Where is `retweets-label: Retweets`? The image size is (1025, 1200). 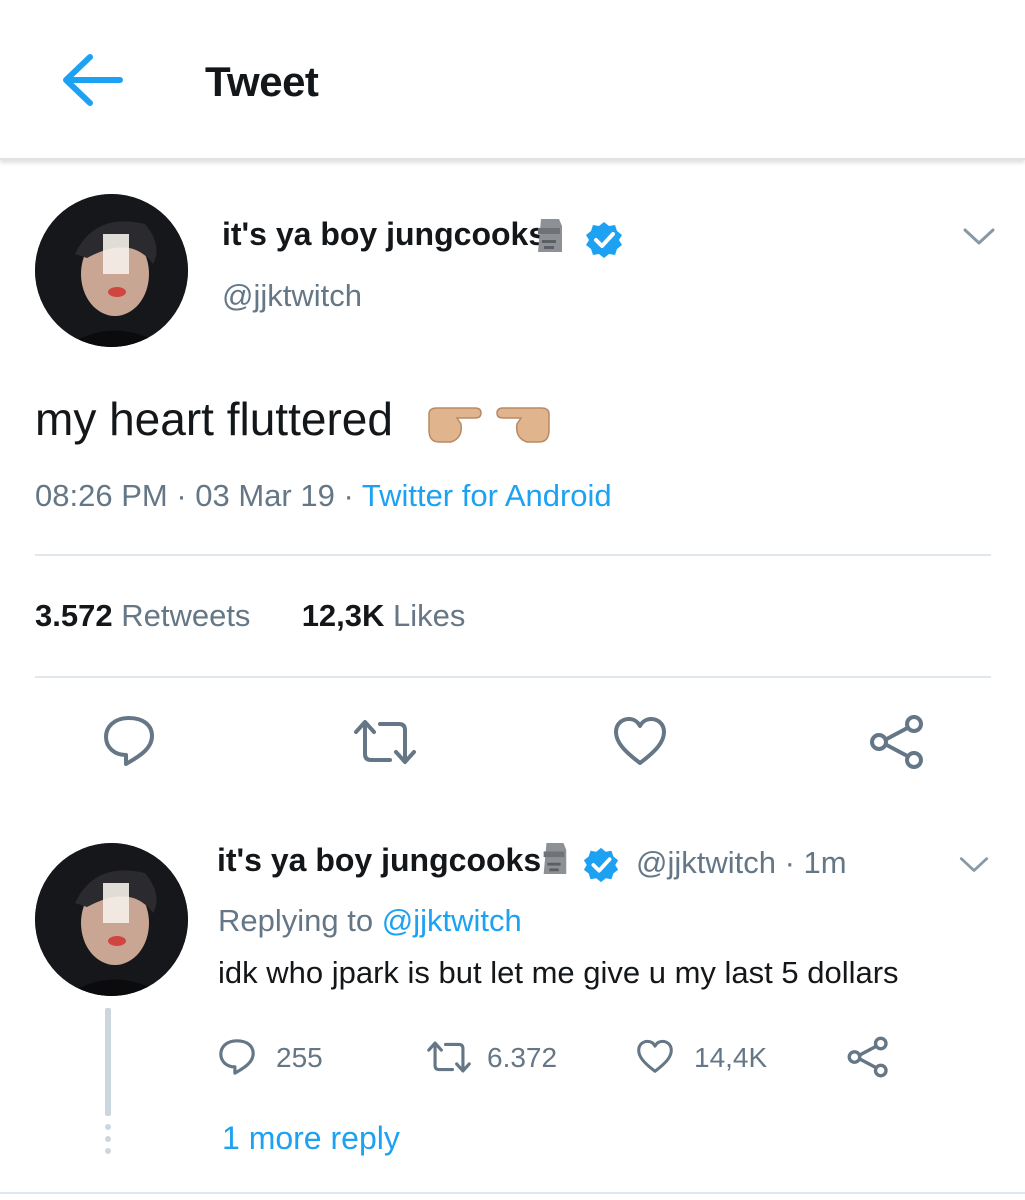
retweets-label: Retweets is located at coordinates (186, 615).